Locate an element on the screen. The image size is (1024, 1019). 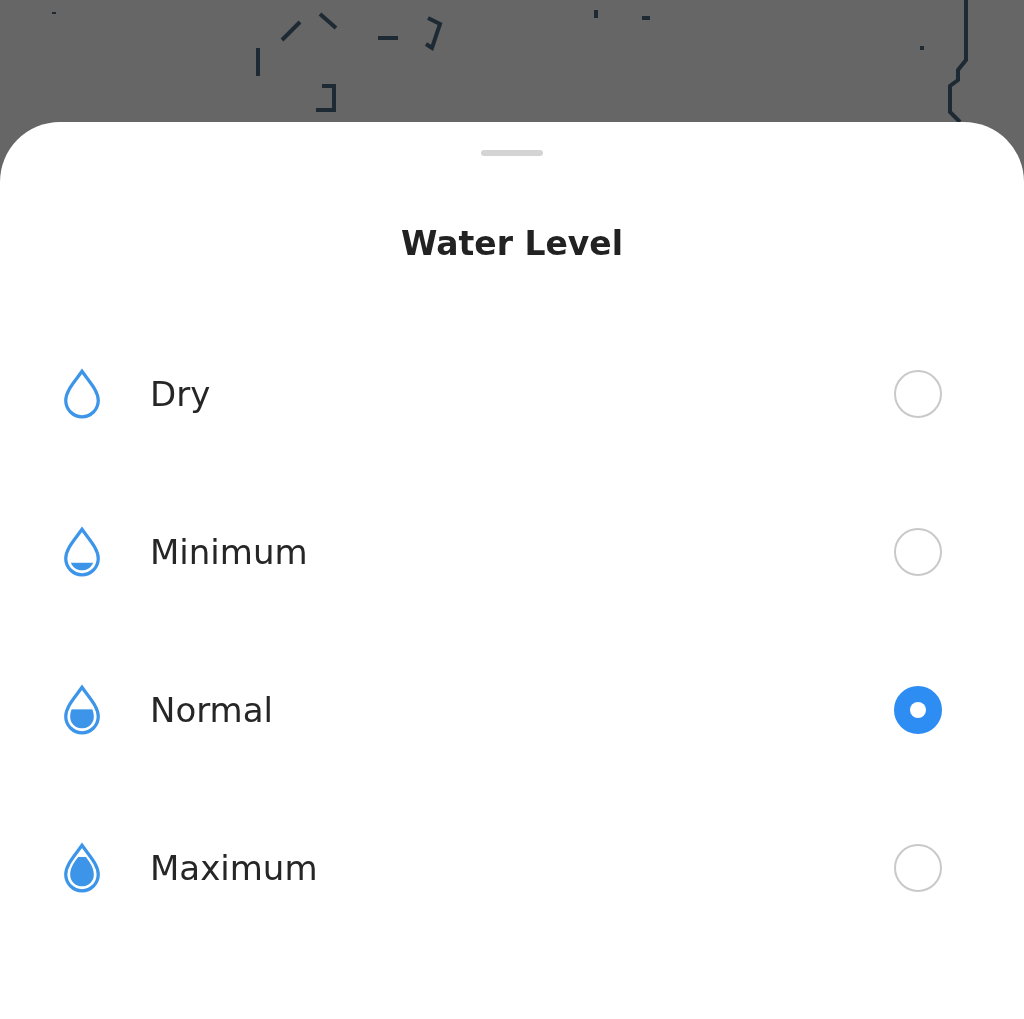
option-label: Normal is located at coordinates (212, 710).